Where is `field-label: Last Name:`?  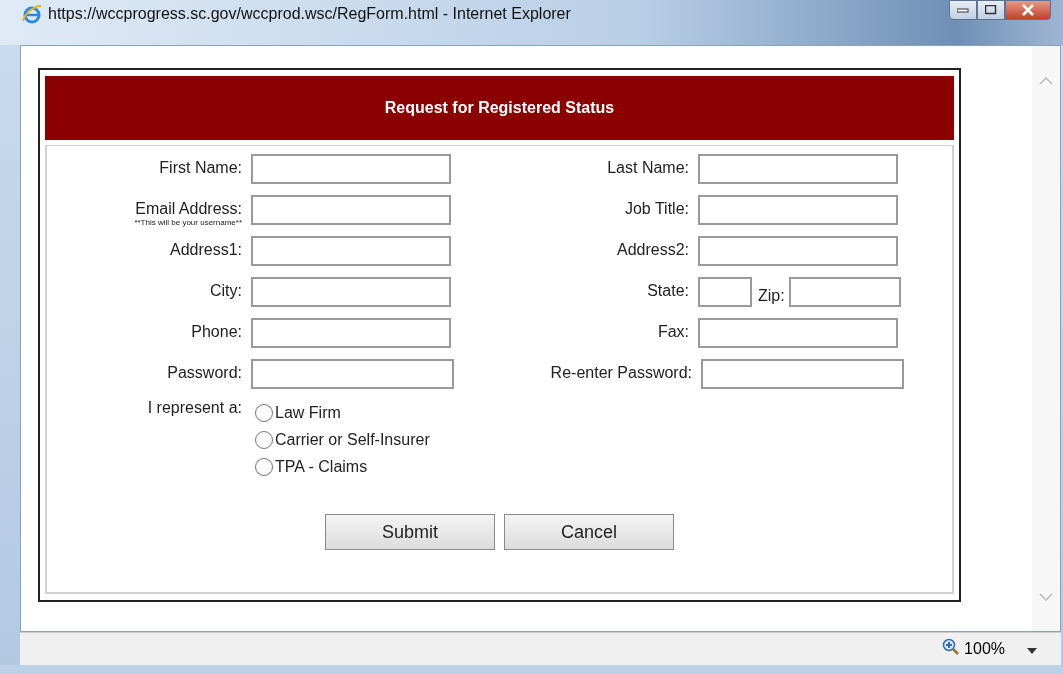 field-label: Last Name: is located at coordinates (647, 168).